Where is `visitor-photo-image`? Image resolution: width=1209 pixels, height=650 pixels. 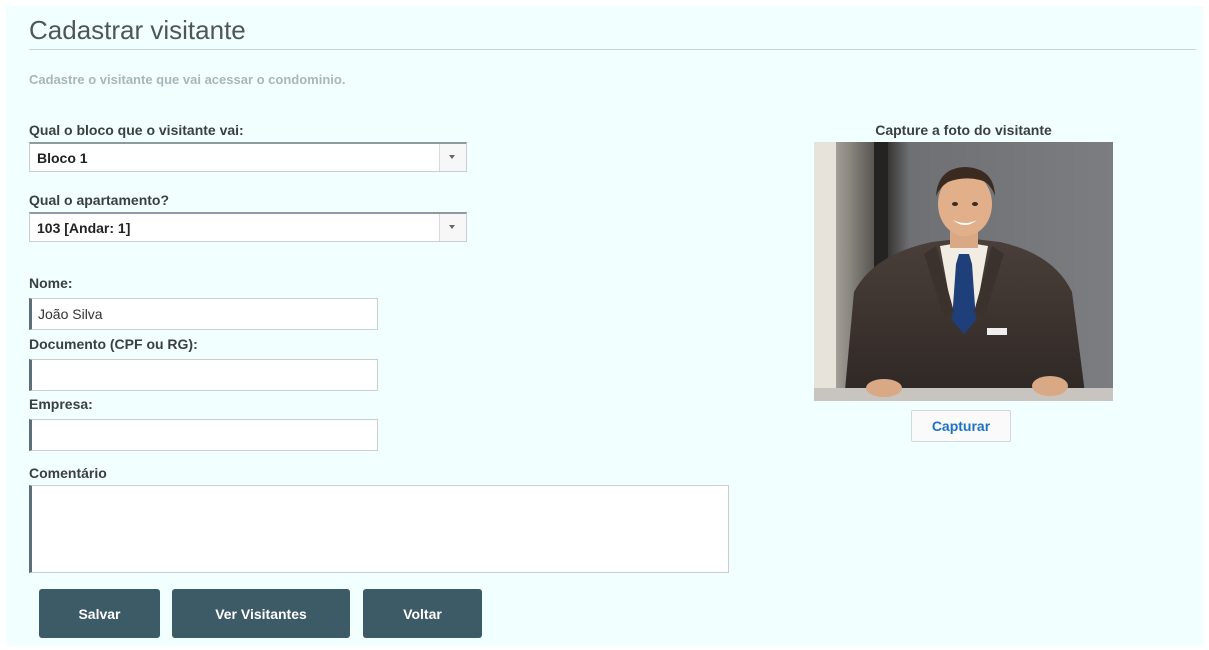 visitor-photo-image is located at coordinates (963, 271).